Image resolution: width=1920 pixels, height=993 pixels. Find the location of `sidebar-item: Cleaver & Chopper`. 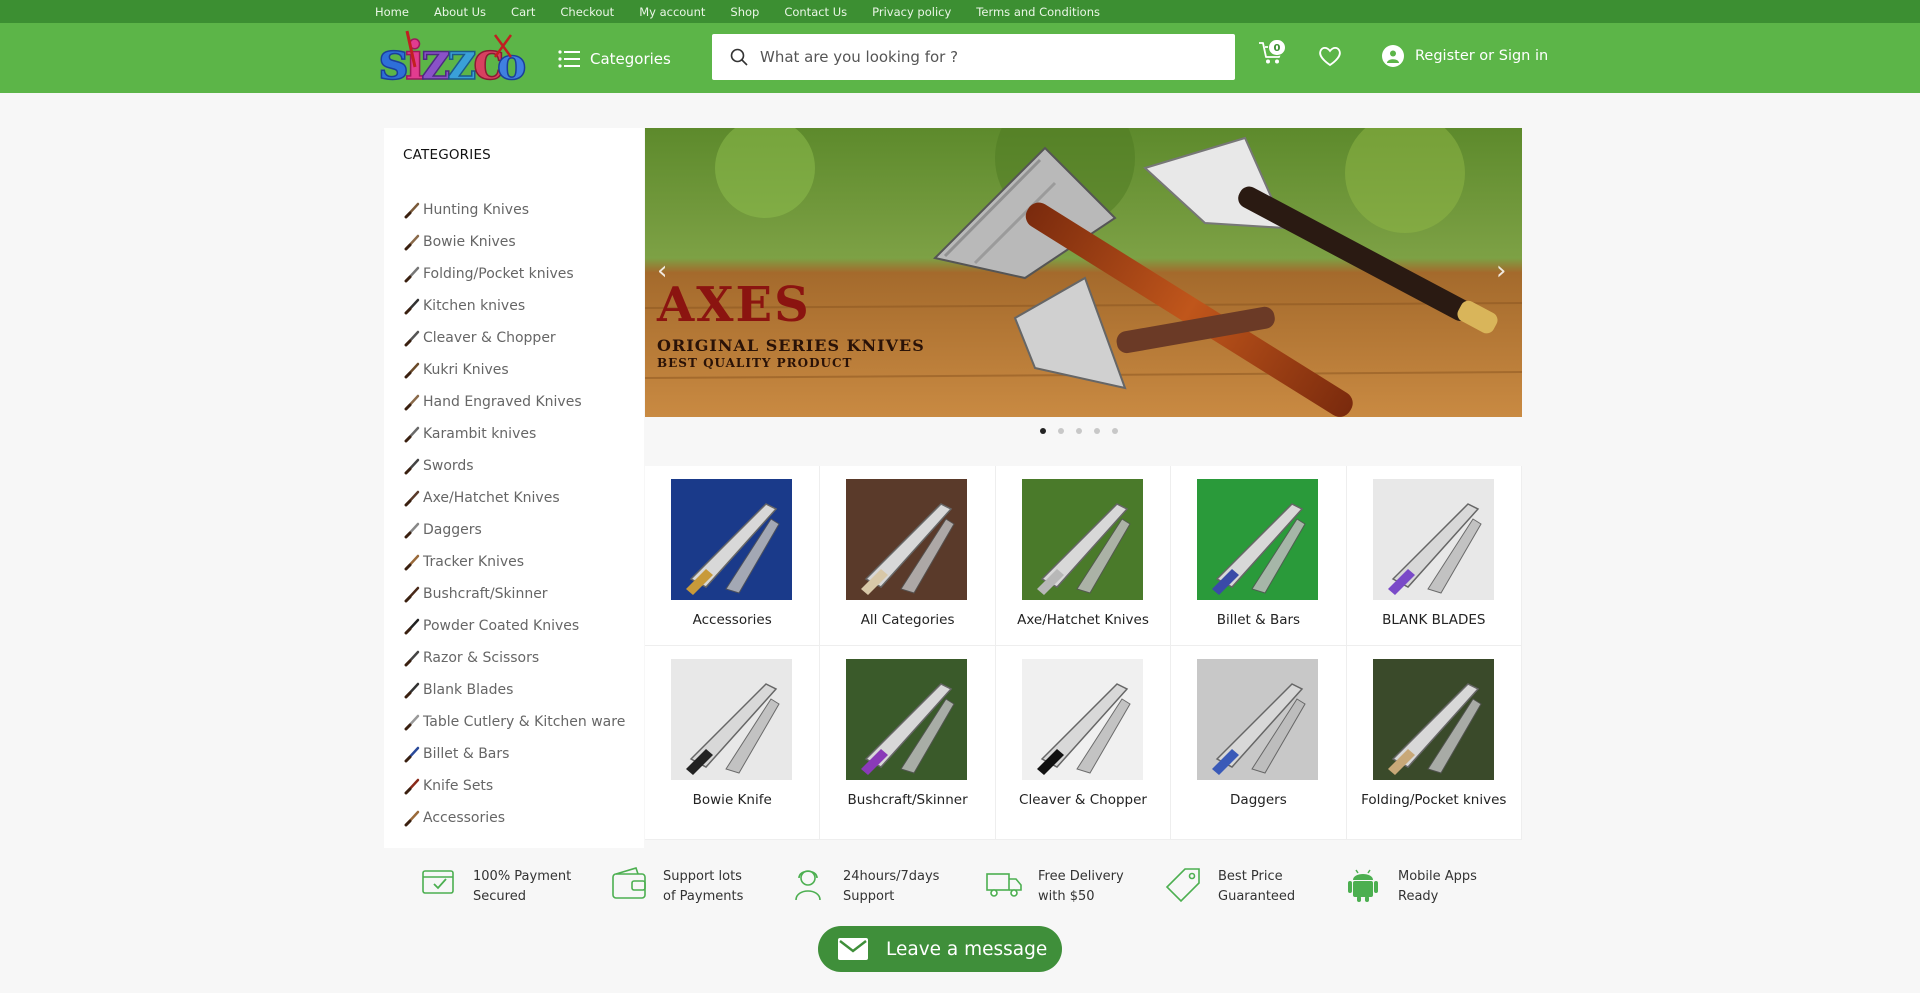

sidebar-item: Cleaver & Chopper is located at coordinates (514, 338).